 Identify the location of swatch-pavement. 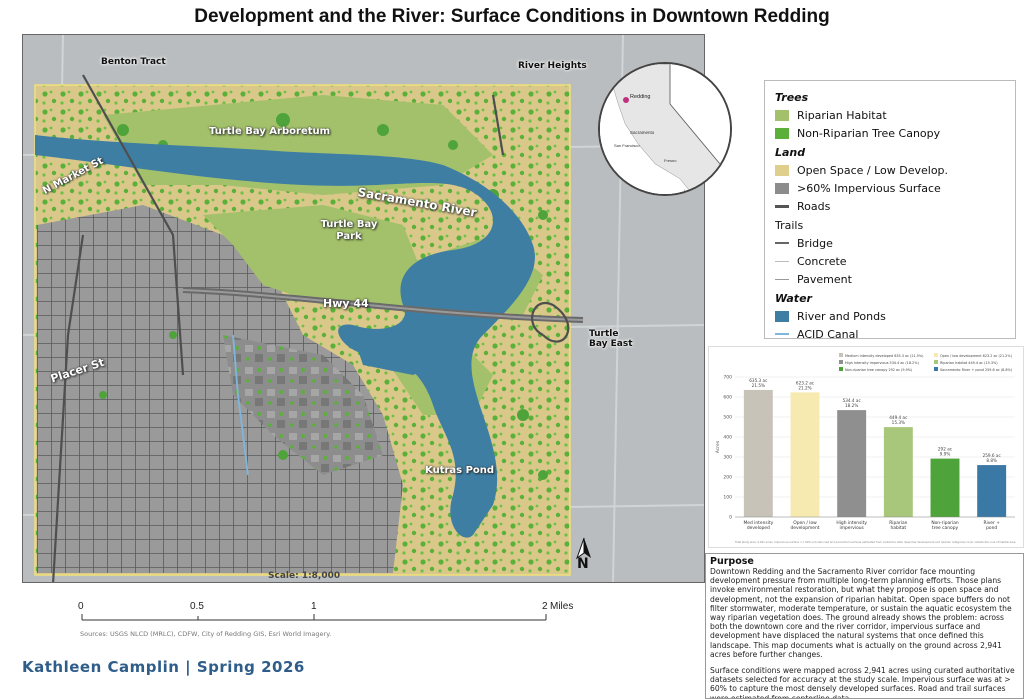
(782, 279).